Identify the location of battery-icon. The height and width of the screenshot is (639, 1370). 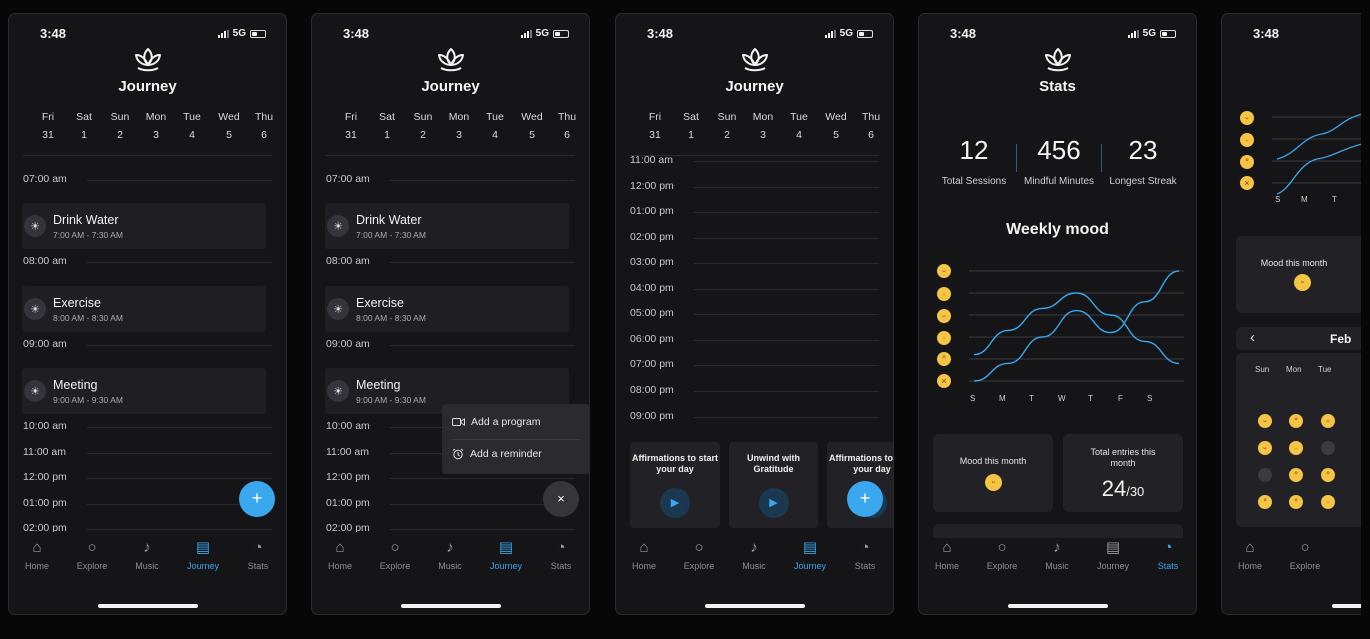
(258, 33).